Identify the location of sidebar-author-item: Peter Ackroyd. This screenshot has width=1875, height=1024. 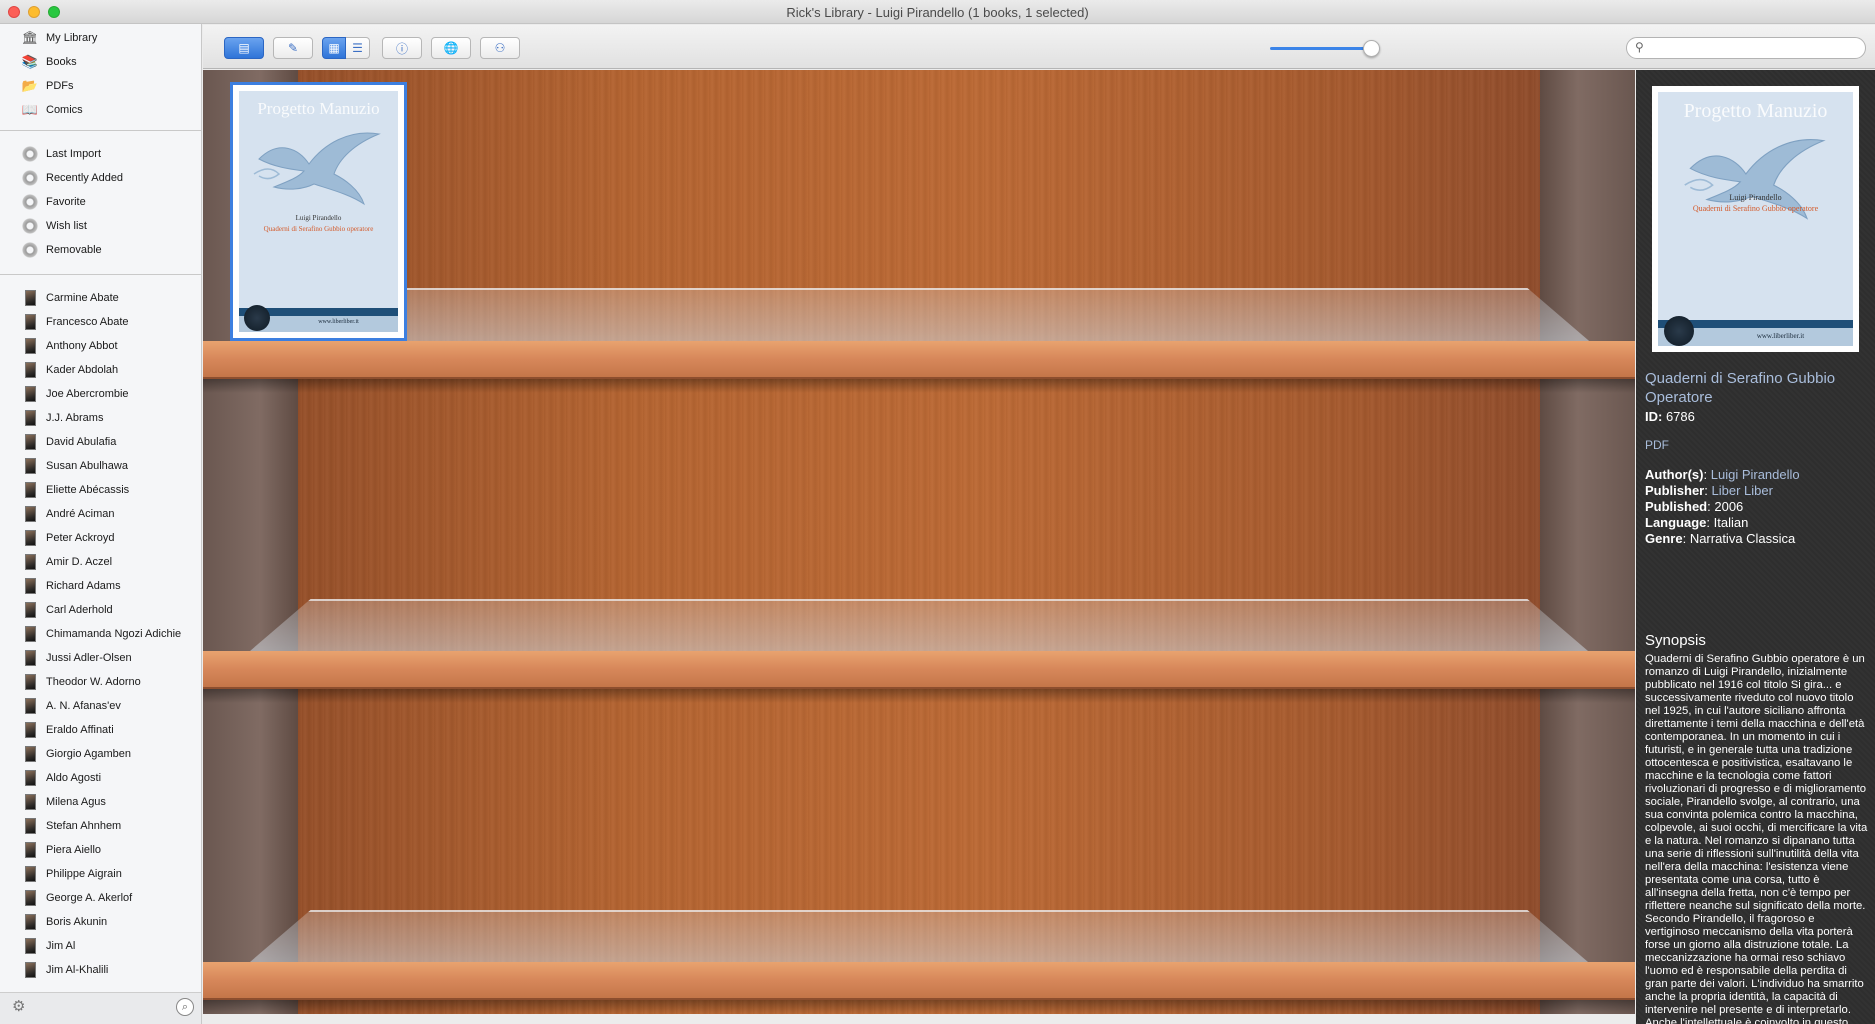
(68, 538).